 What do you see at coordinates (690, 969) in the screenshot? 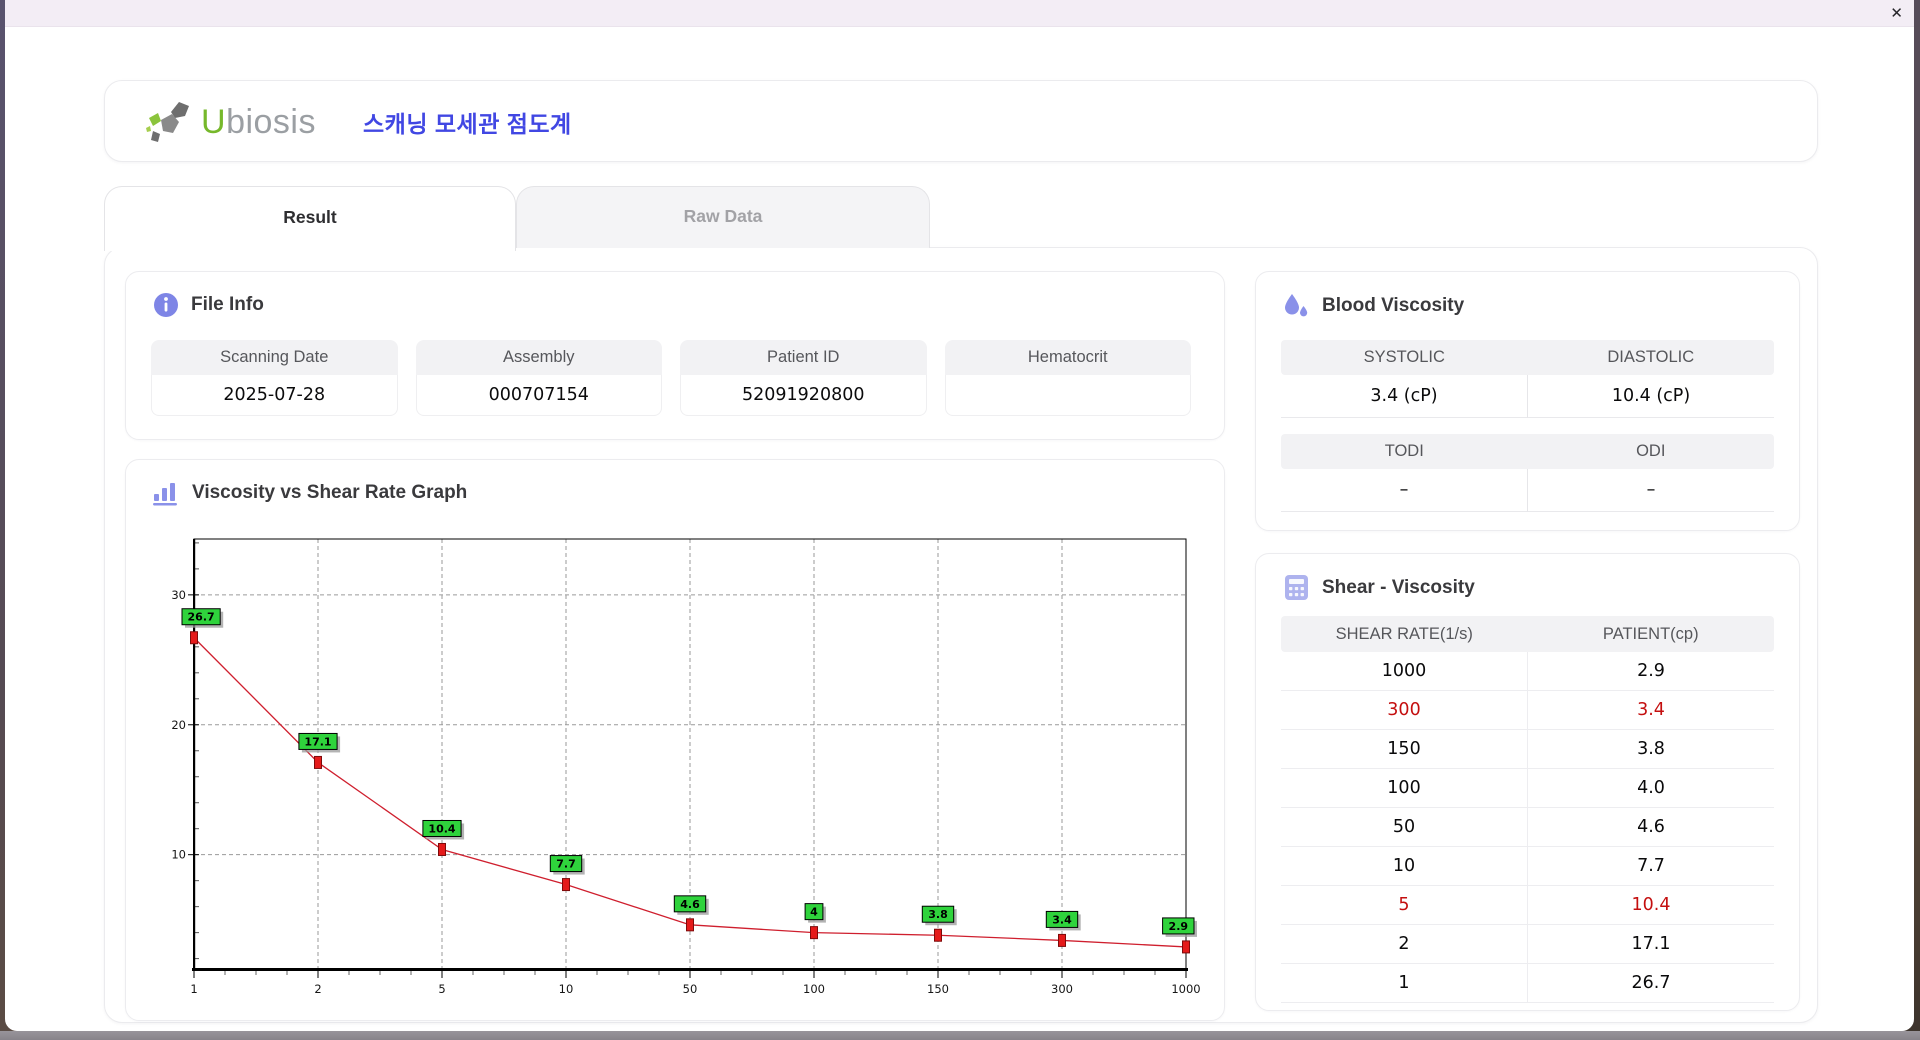
I see `x-axis-line` at bounding box center [690, 969].